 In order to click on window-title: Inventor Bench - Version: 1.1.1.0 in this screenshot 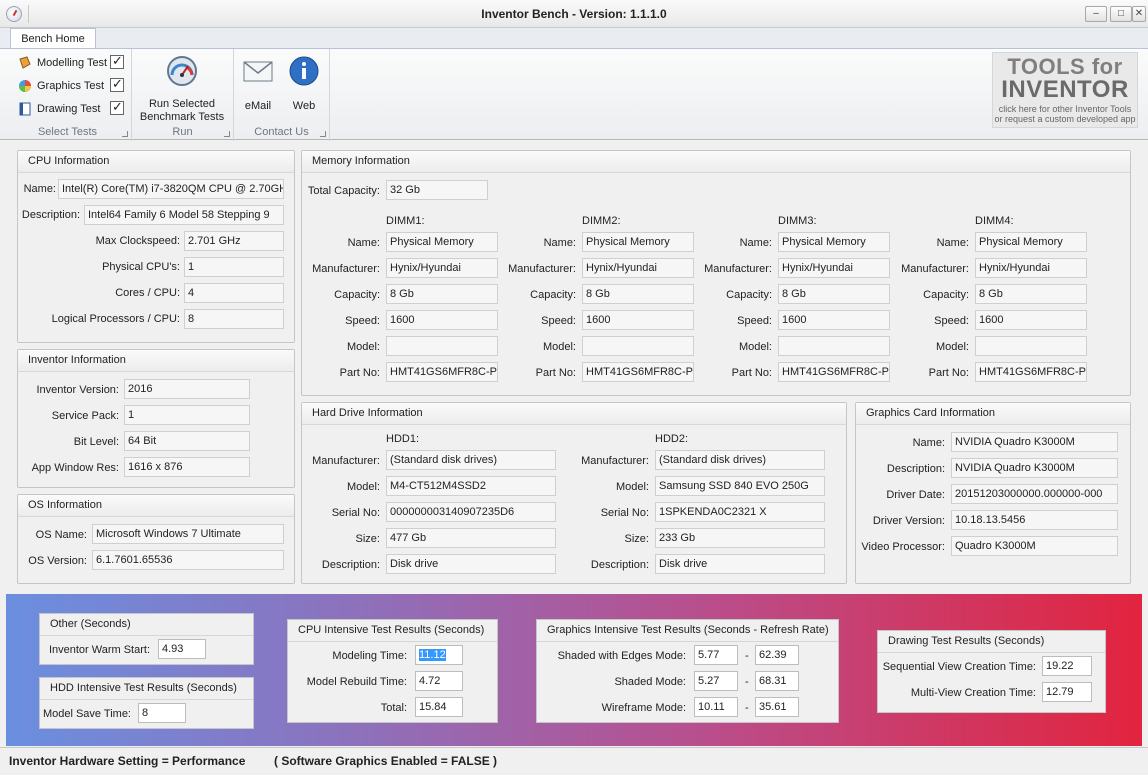, I will do `click(574, 14)`.